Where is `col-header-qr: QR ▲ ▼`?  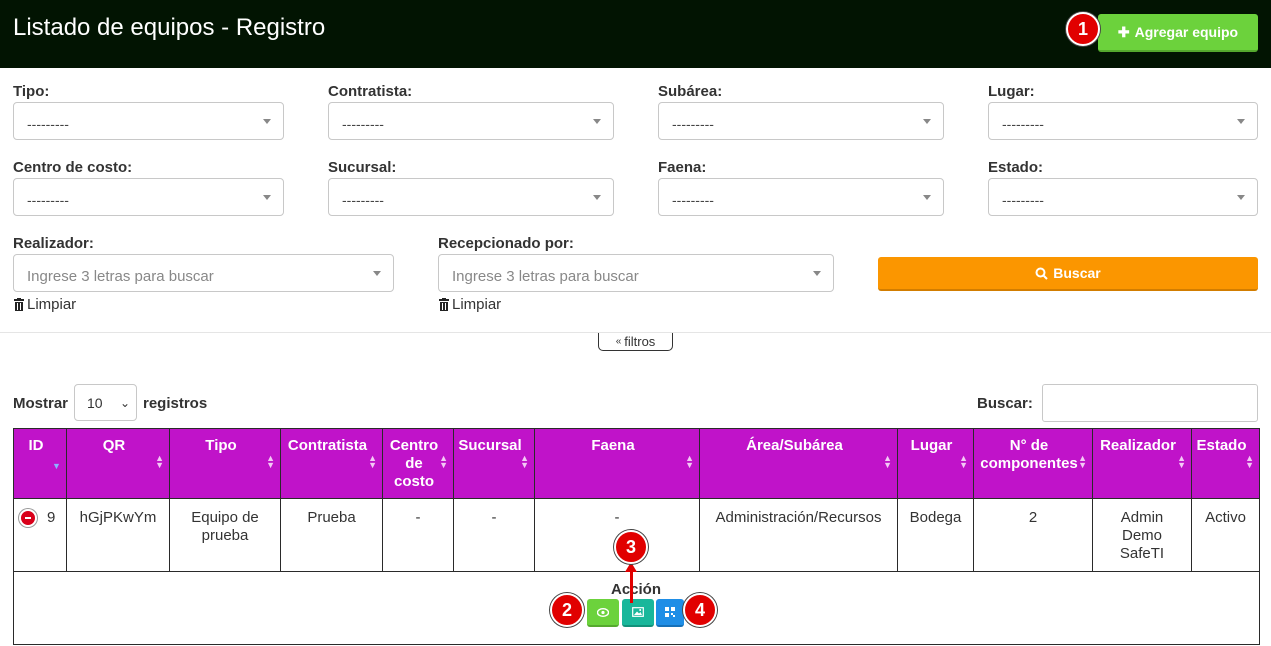 col-header-qr: QR ▲ ▼ is located at coordinates (118, 463).